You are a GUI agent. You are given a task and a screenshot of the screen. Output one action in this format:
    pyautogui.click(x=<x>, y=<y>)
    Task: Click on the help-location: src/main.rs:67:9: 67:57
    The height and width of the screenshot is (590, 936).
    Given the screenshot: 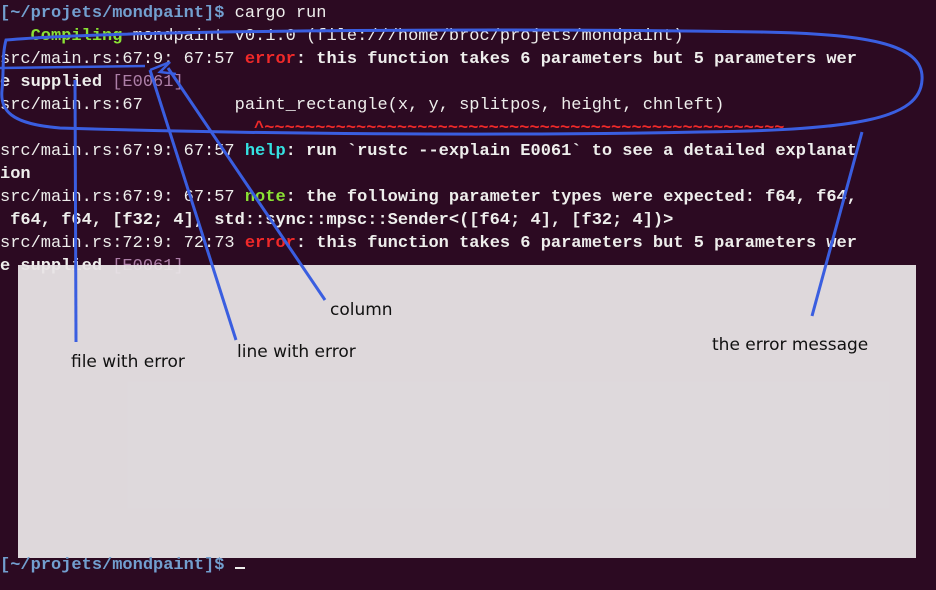 What is the action you would take?
    pyautogui.click(x=117, y=151)
    